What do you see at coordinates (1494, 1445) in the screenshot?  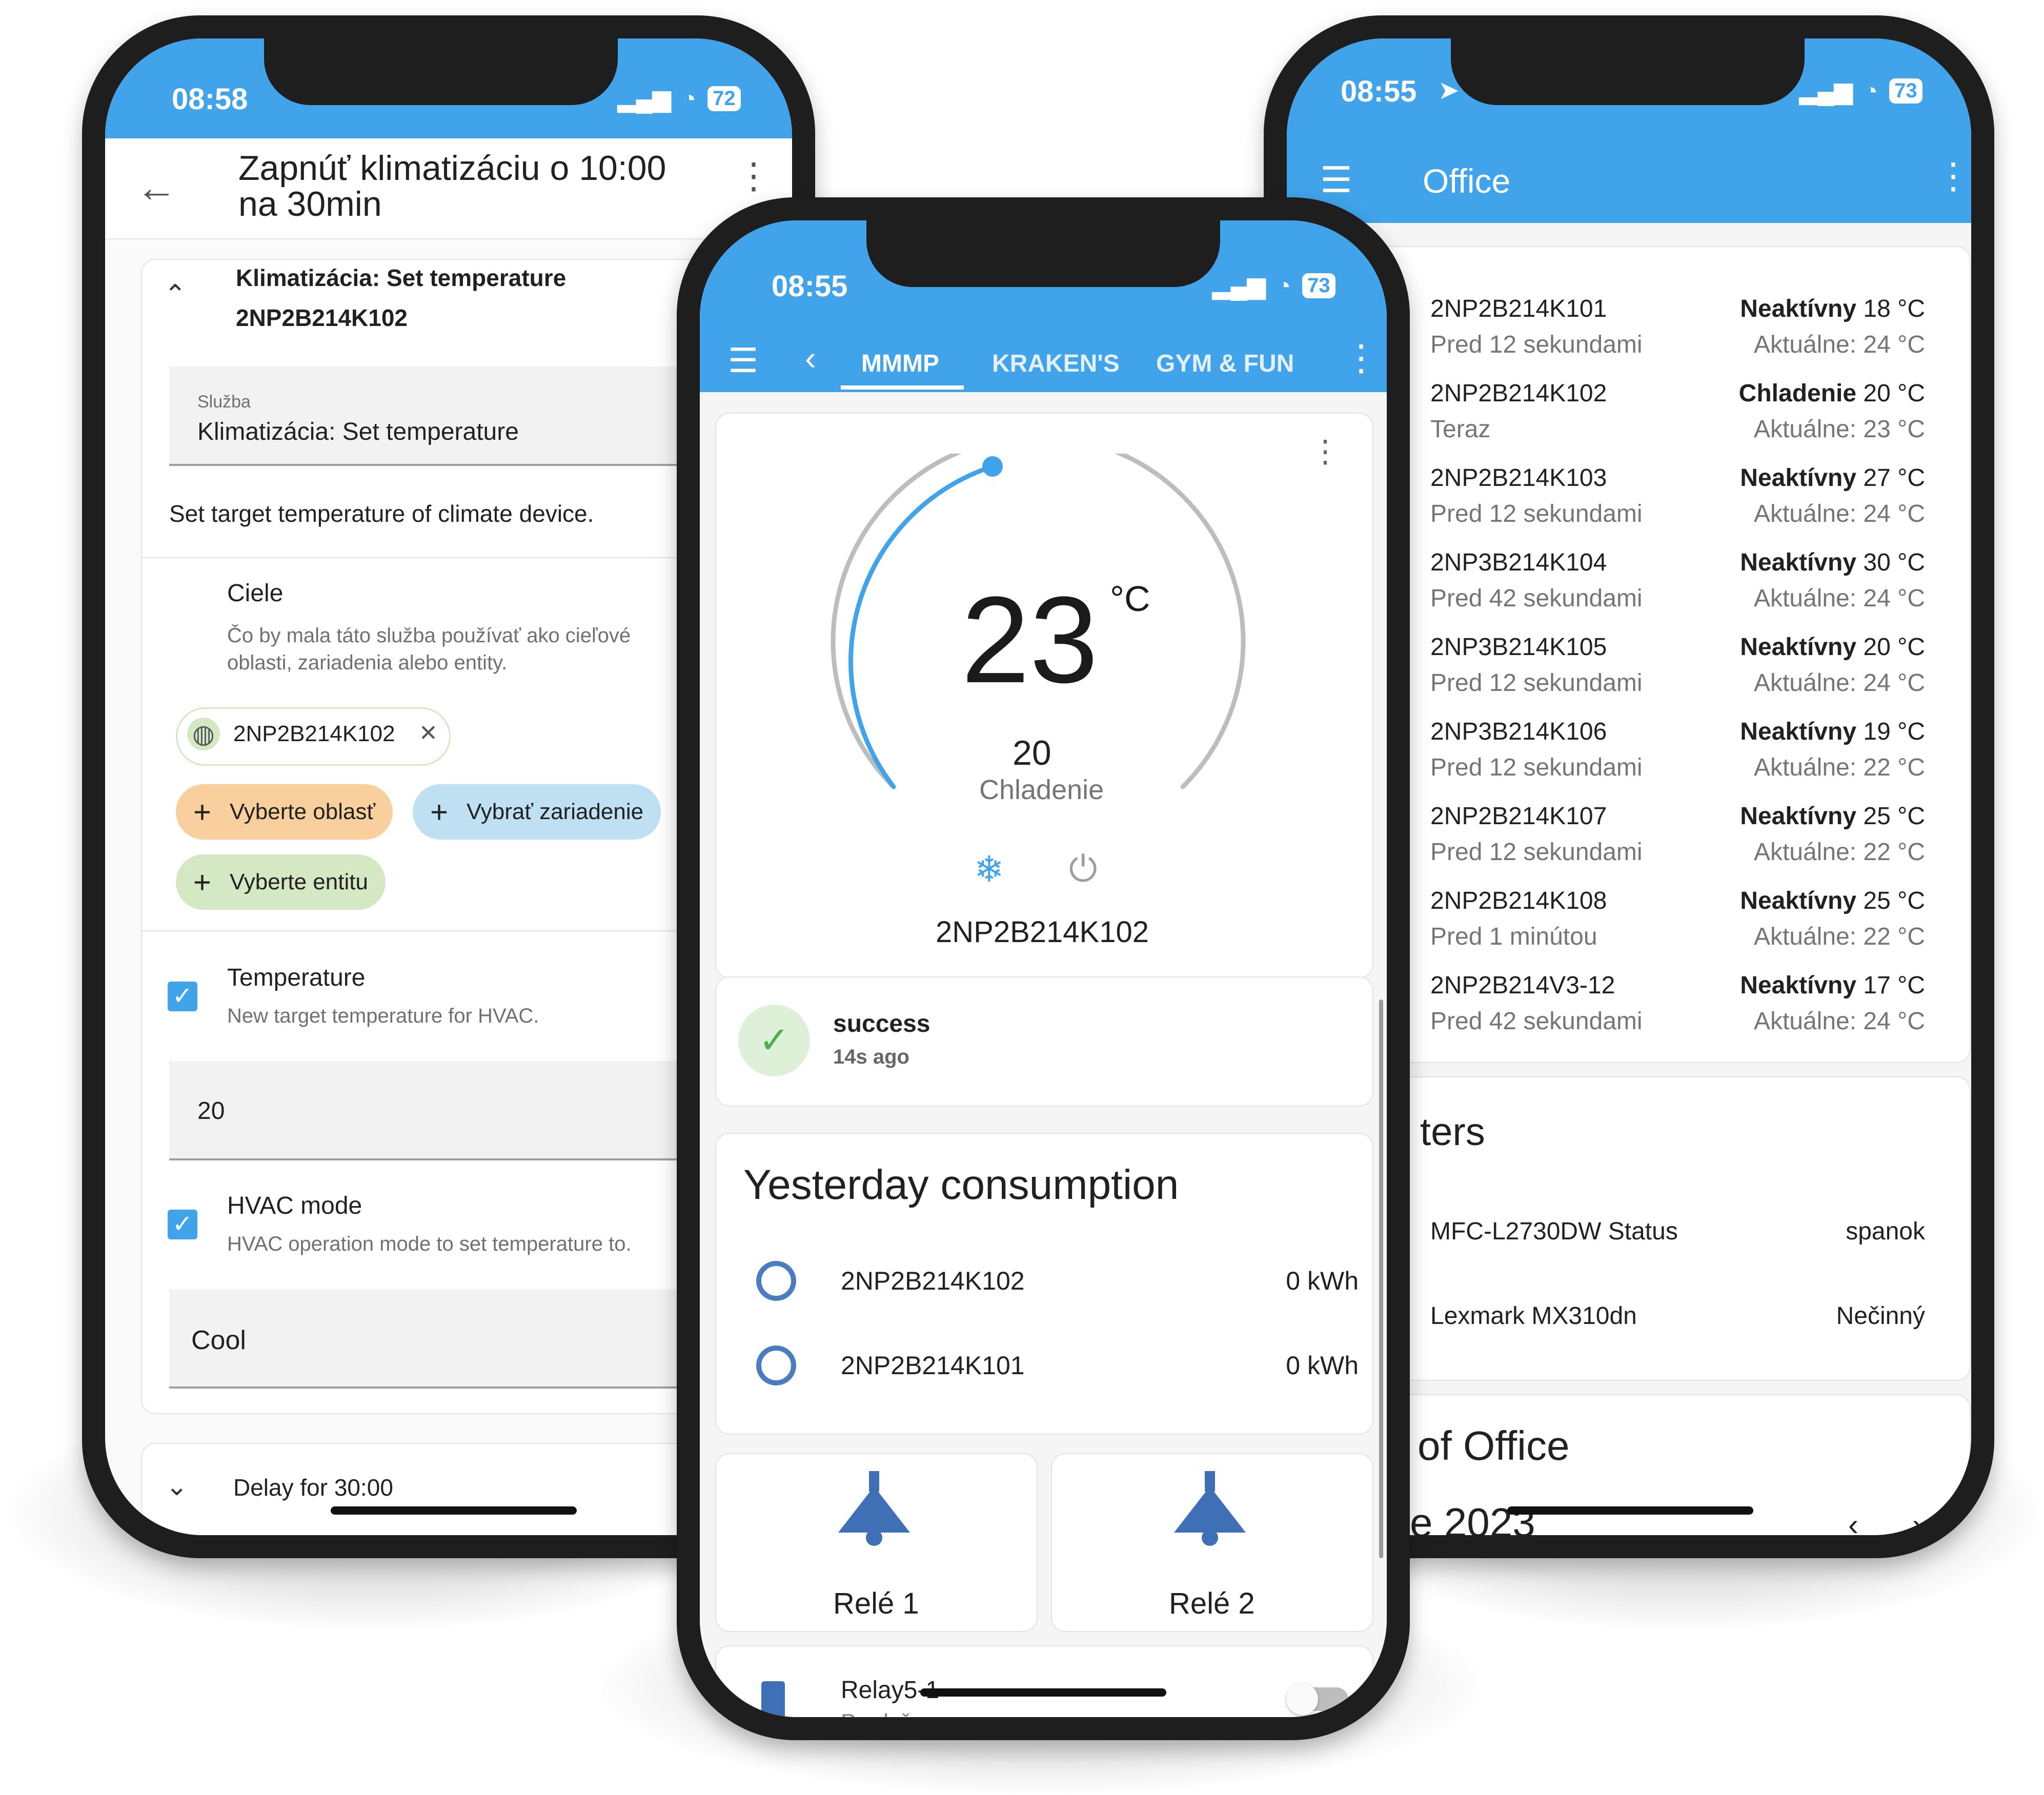 I see `calendar-title: of Office` at bounding box center [1494, 1445].